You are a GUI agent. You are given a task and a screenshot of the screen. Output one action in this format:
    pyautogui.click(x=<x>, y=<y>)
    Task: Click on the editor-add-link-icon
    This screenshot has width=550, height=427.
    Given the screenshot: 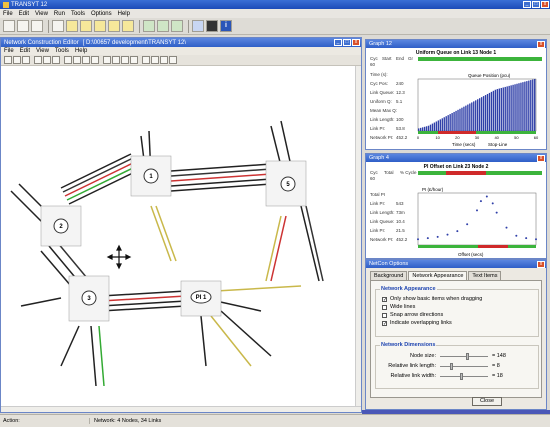 What is the action you would take?
    pyautogui.click(x=125, y=60)
    